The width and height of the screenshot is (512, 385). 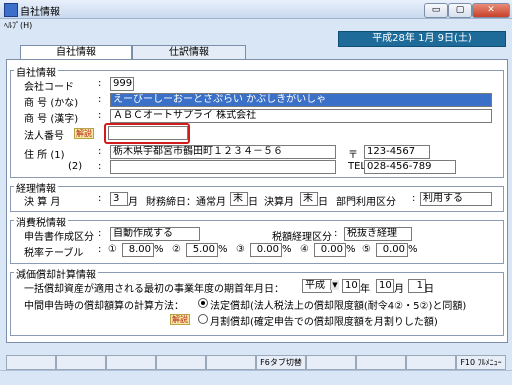 I want to click on rate-1-unit: %, so click(x=159, y=249).